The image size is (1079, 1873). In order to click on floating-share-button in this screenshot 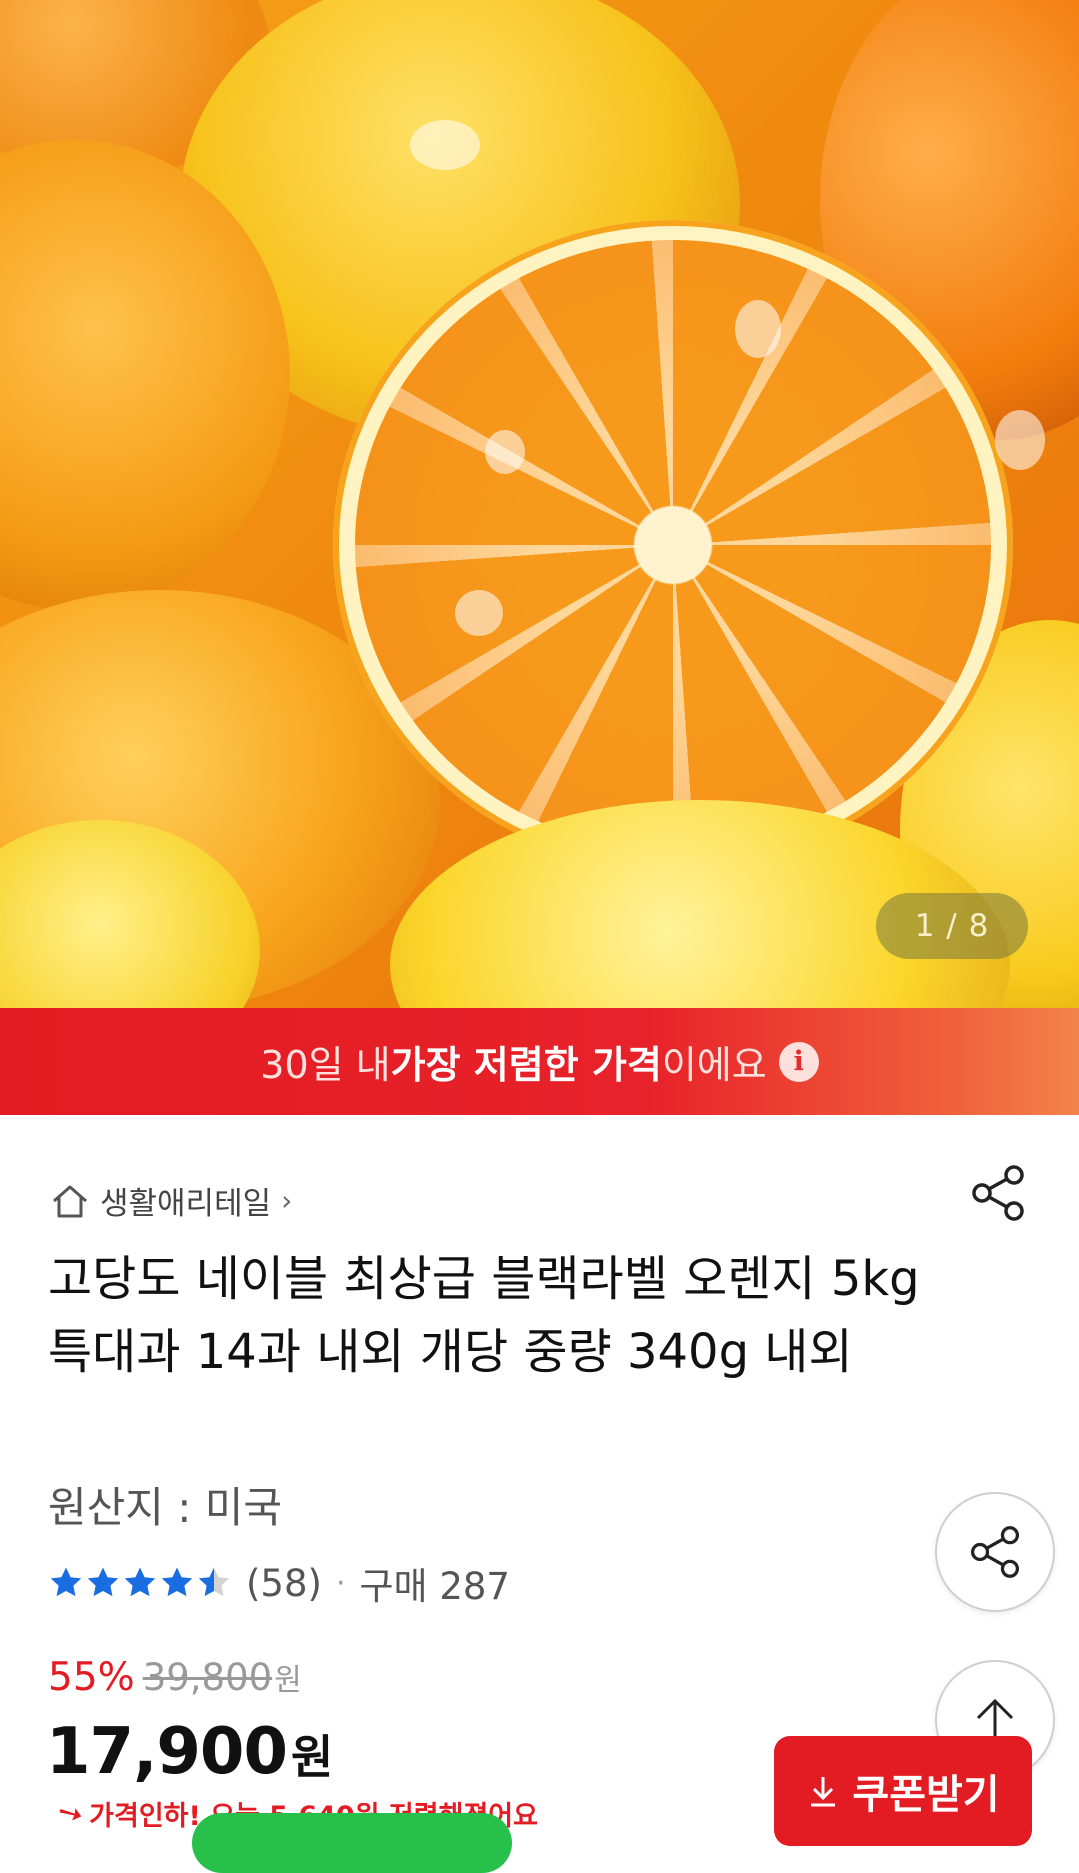, I will do `click(995, 1552)`.